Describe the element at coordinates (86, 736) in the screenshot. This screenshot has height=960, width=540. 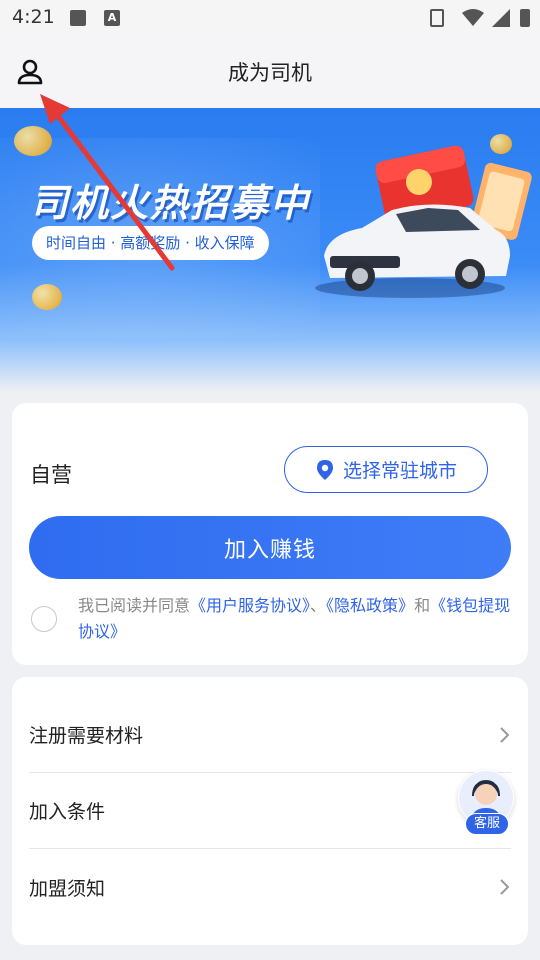
I see `list-item-label: 注册需要材料` at that location.